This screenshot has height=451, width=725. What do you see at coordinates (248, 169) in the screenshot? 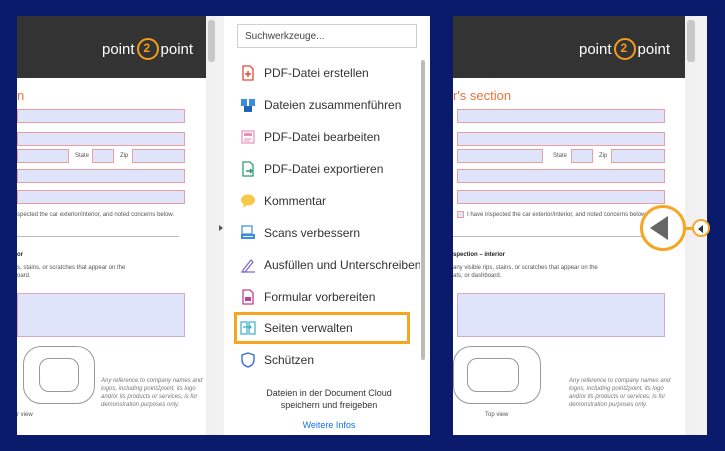
I see `export-pdf-icon` at bounding box center [248, 169].